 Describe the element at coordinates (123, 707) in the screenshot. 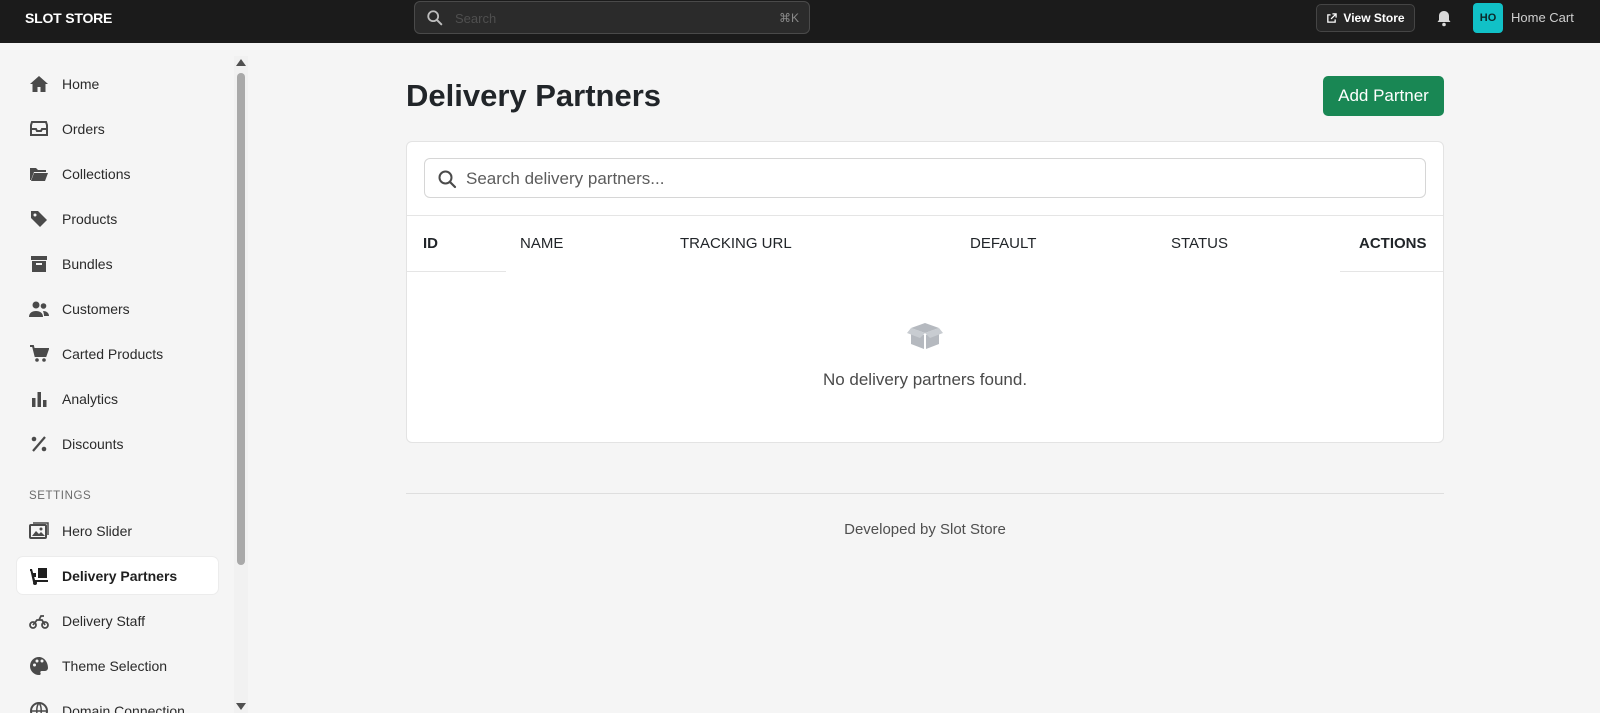

I see `sidebar-item-label: Domain Connection` at that location.